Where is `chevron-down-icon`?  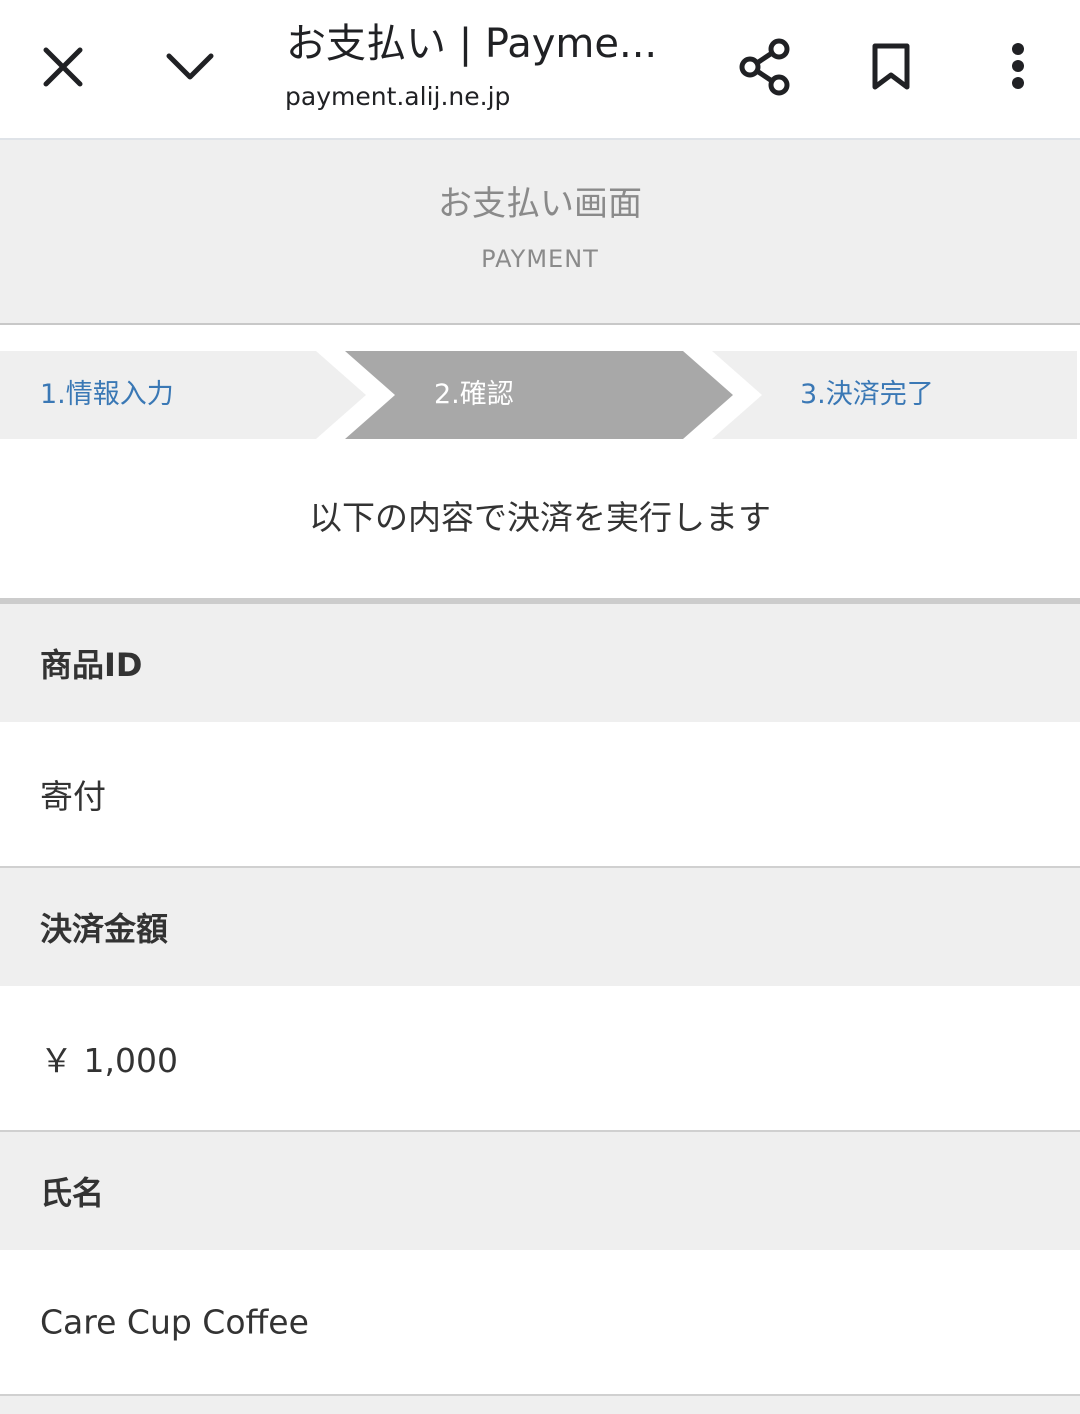
chevron-down-icon is located at coordinates (190, 66).